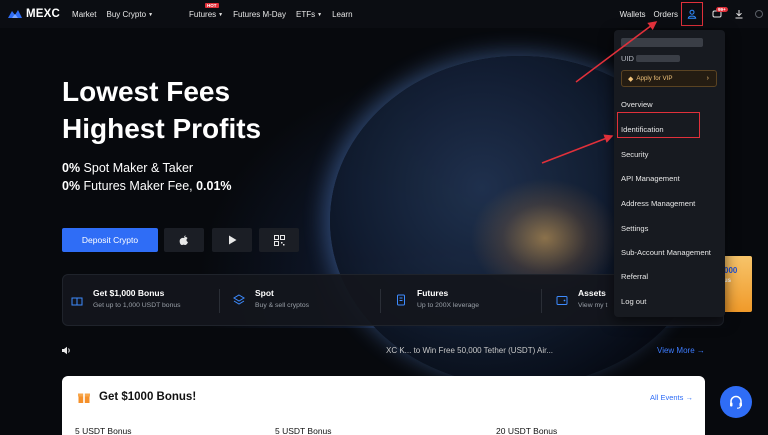 Image resolution: width=768 pixels, height=435 pixels. Describe the element at coordinates (137, 305) in the screenshot. I see `feature-bonus-subtitle: Get up to 1,000 USDT bonus` at that location.